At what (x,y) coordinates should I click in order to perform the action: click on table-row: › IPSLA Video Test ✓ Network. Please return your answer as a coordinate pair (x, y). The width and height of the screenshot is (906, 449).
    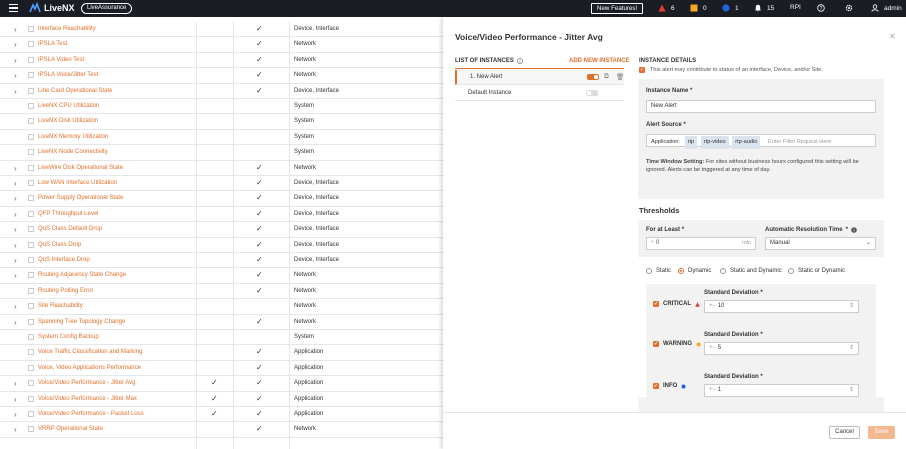
    Looking at the image, I should click on (221, 61).